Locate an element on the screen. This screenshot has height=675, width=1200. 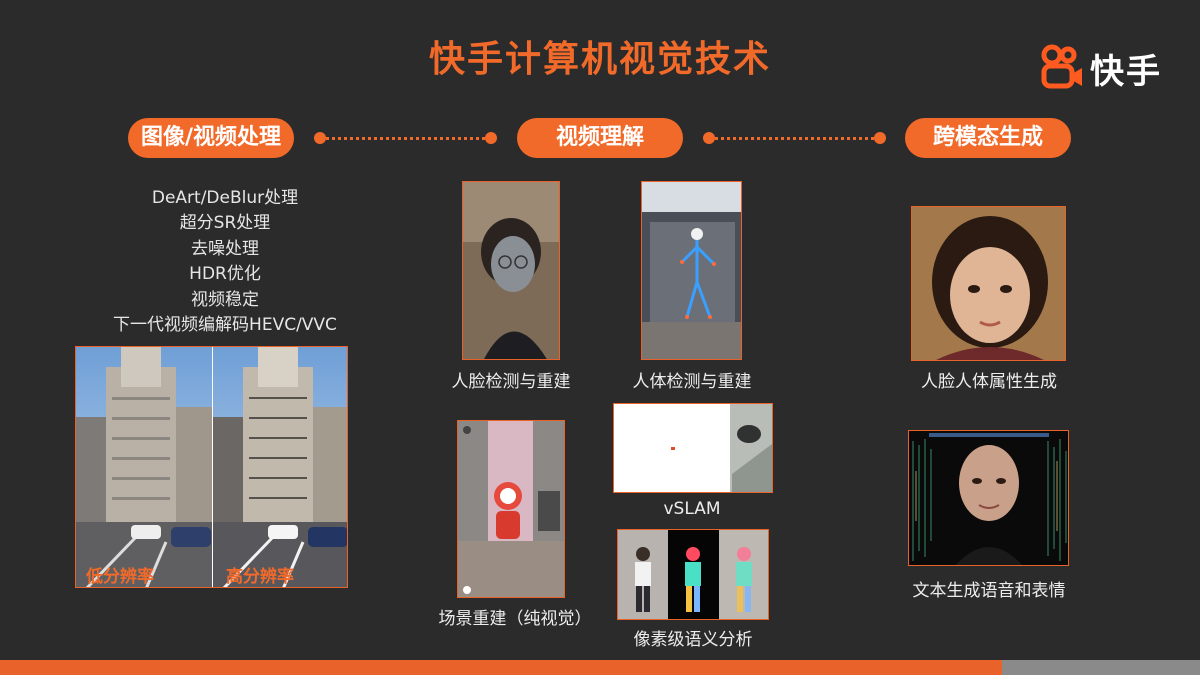
list-item: 视频稳定 is located at coordinates (225, 299).